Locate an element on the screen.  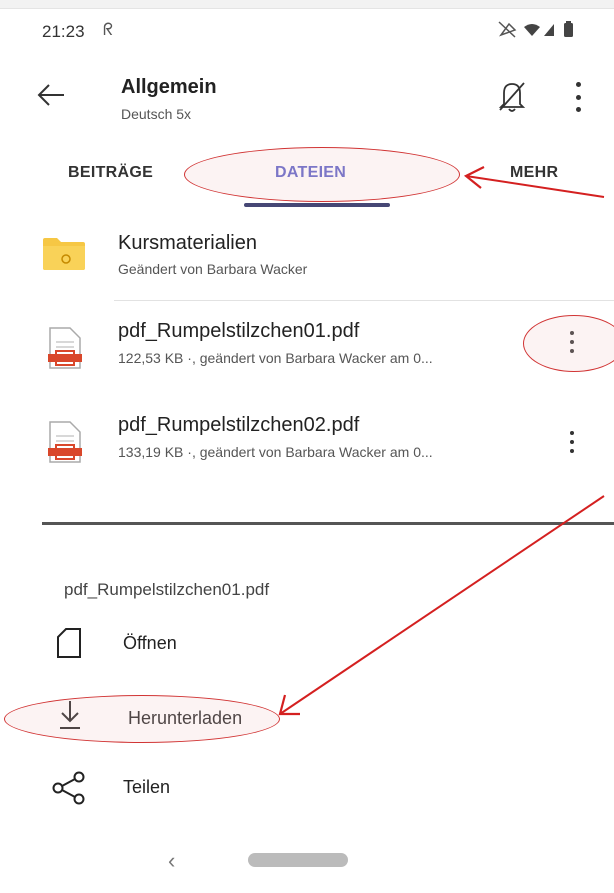
file-name: pdf_Rumpelstilzchen01.pdf is located at coordinates (239, 331).